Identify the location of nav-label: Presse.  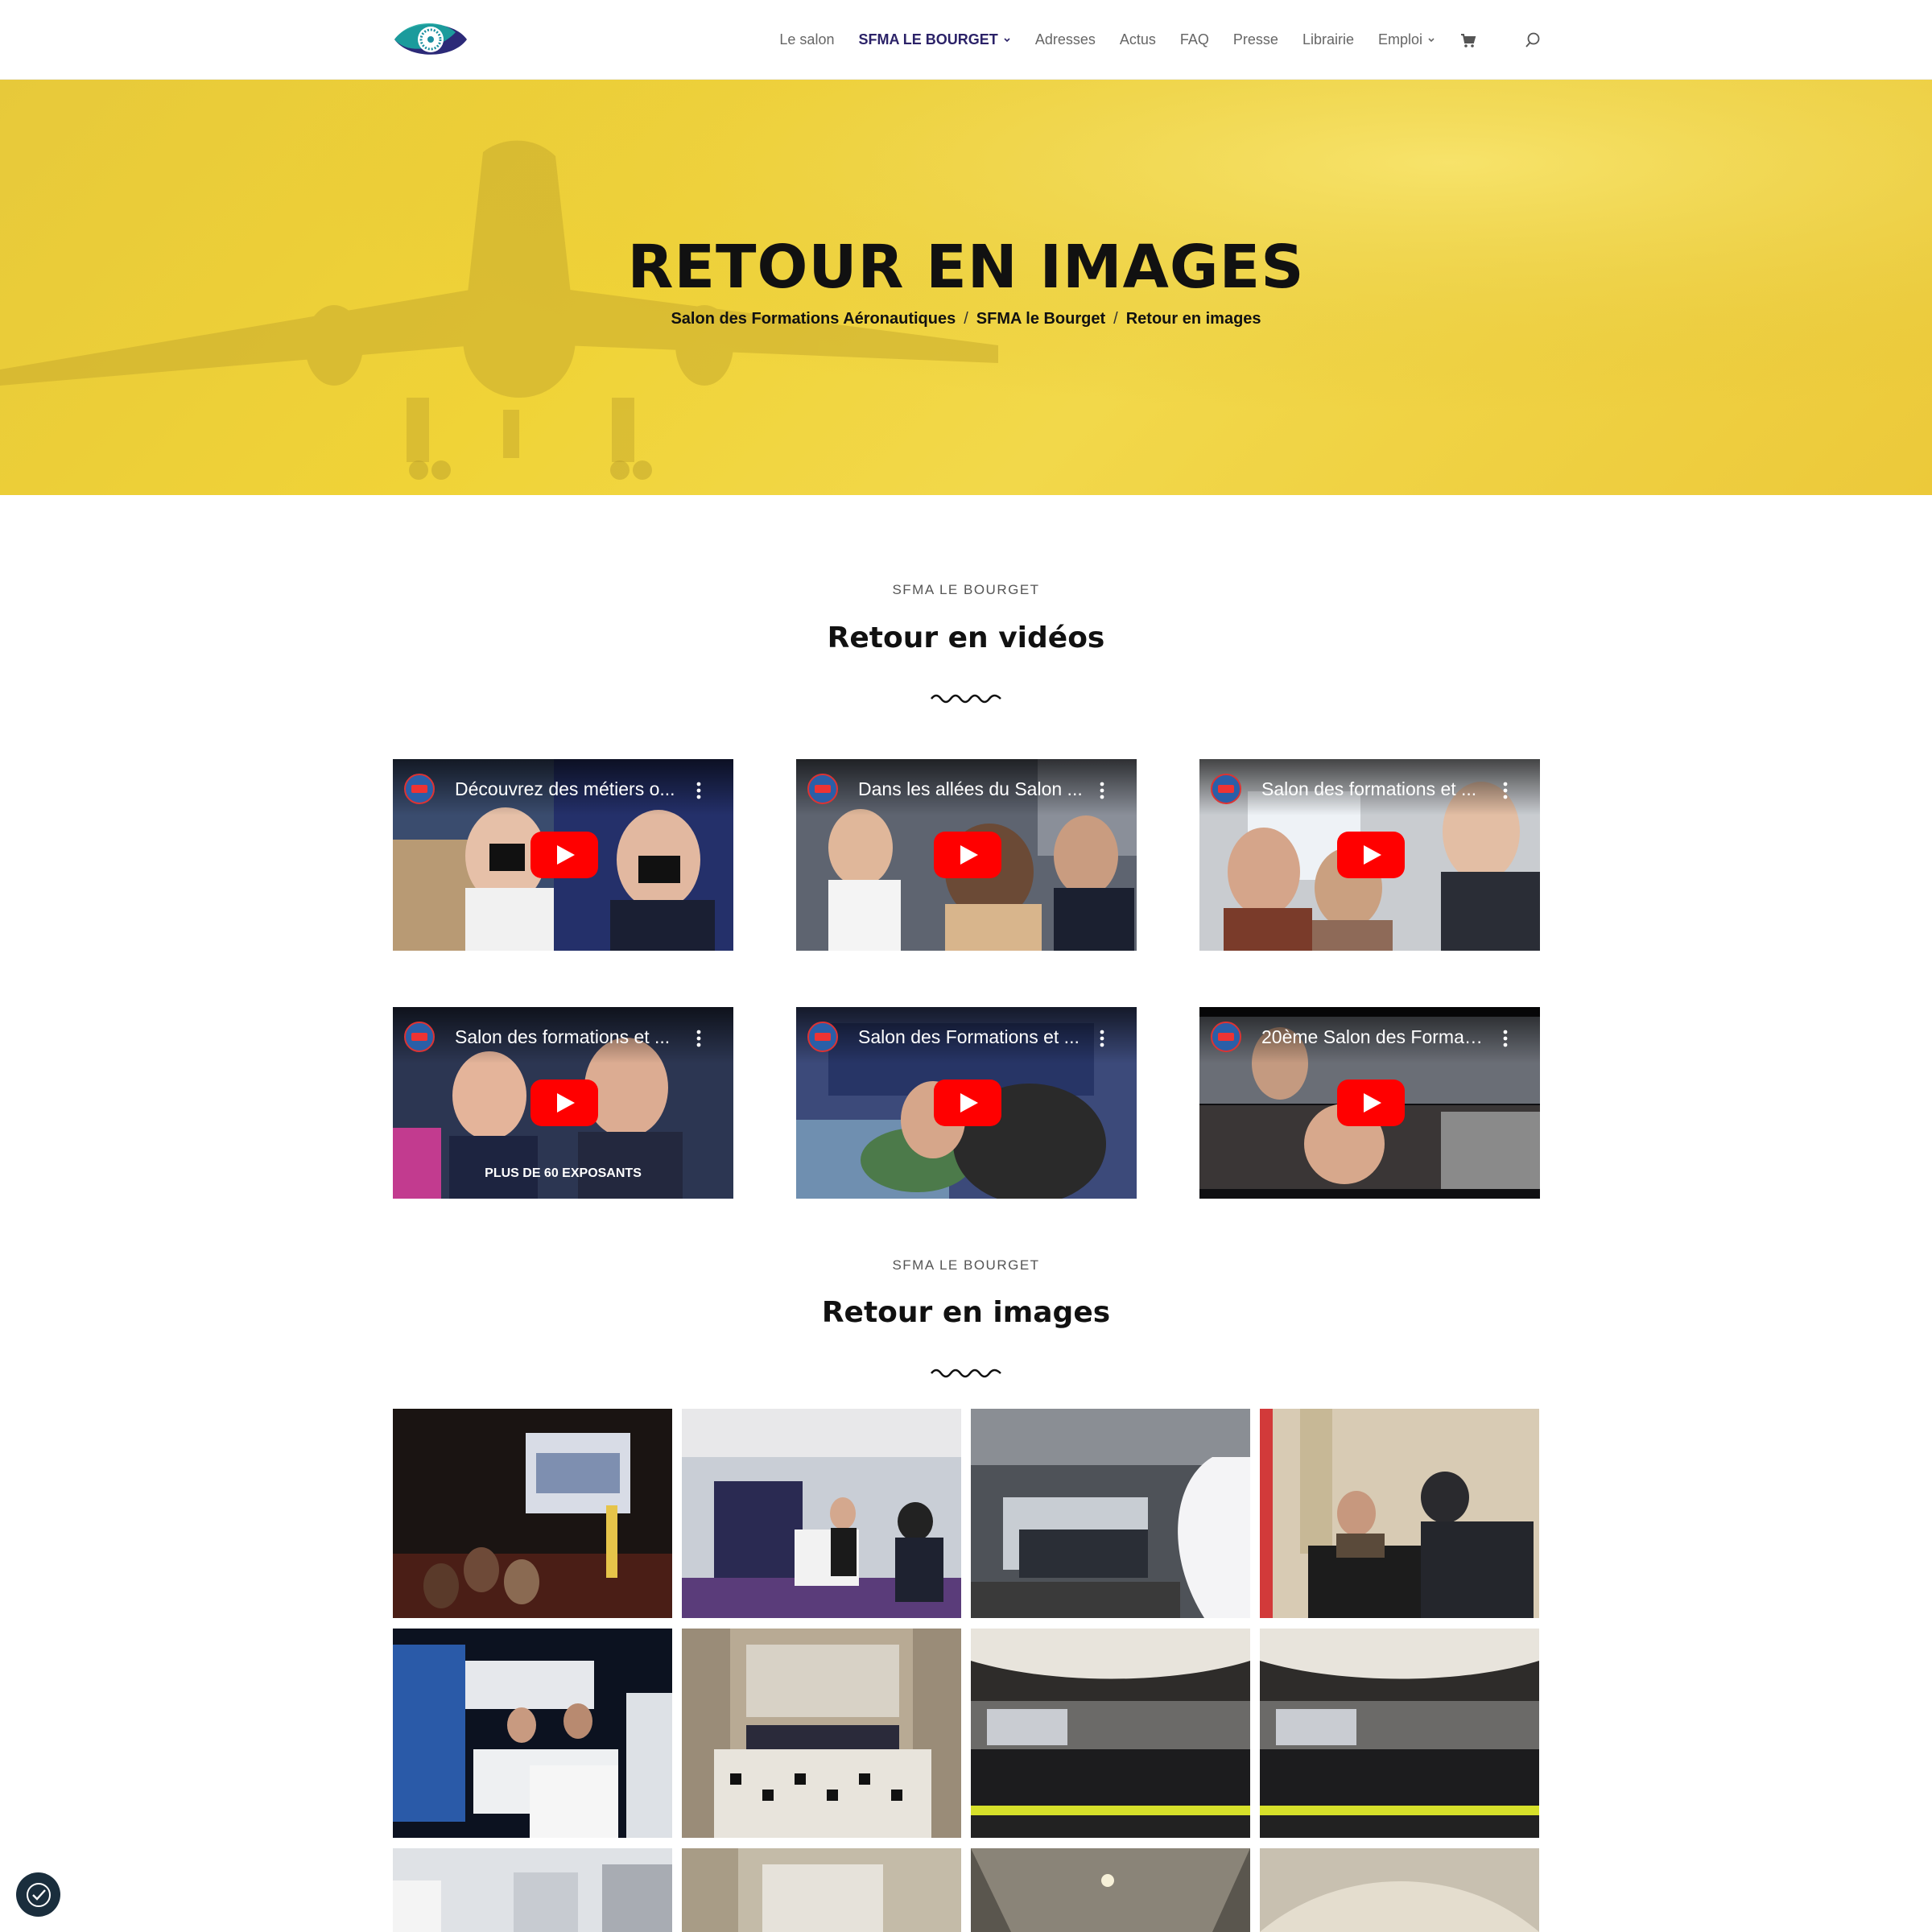
(1255, 39).